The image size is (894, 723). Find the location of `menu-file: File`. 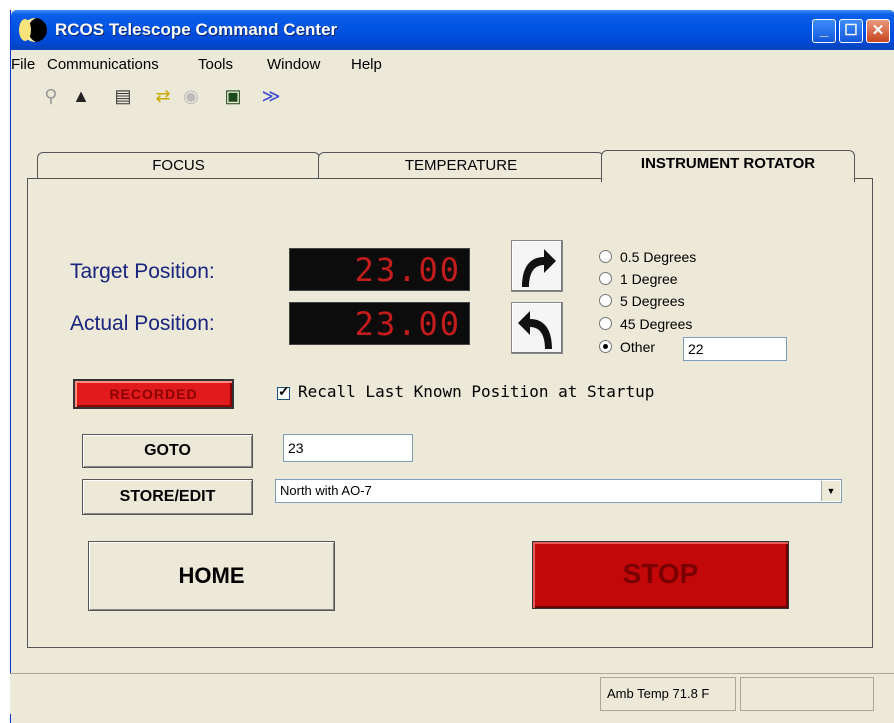

menu-file: File is located at coordinates (23, 64).